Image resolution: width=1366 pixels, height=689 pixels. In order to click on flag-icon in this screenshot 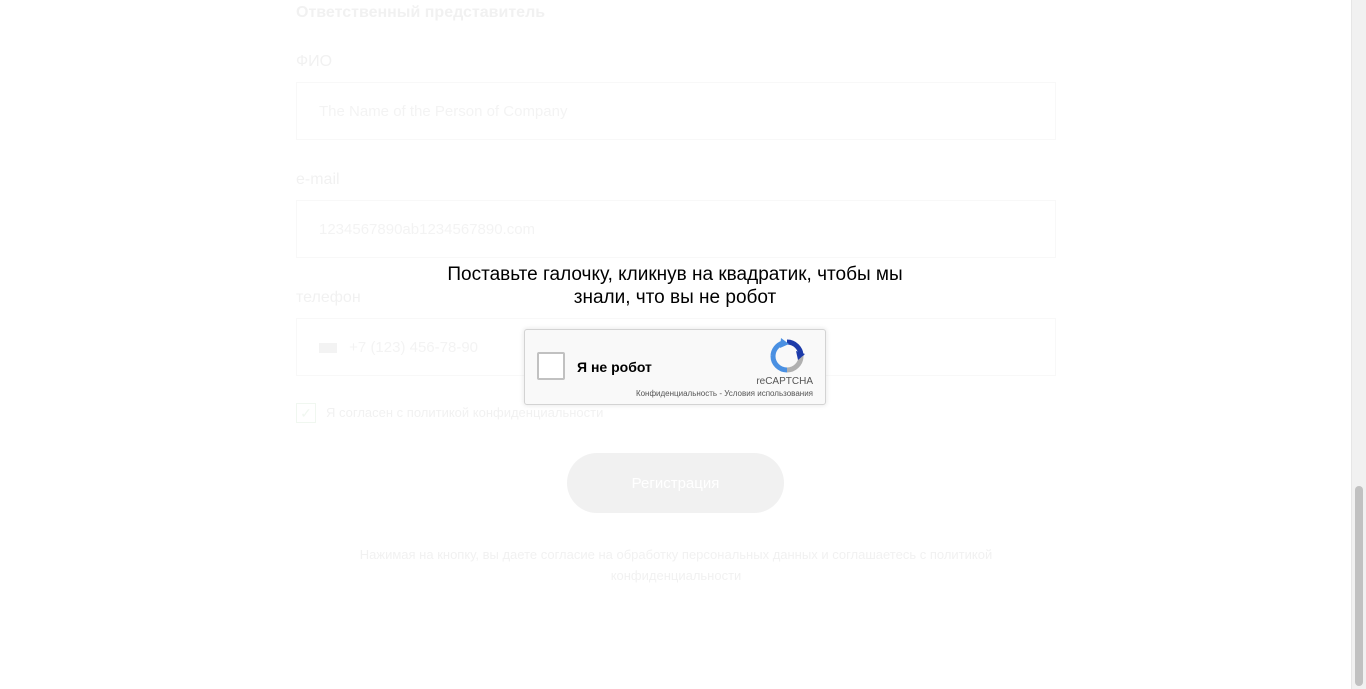, I will do `click(328, 348)`.